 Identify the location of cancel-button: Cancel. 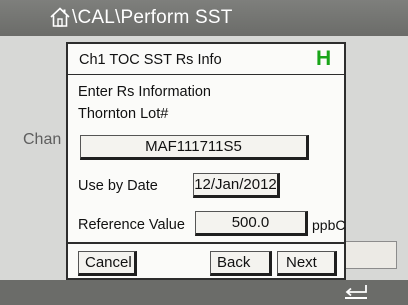
(107, 263).